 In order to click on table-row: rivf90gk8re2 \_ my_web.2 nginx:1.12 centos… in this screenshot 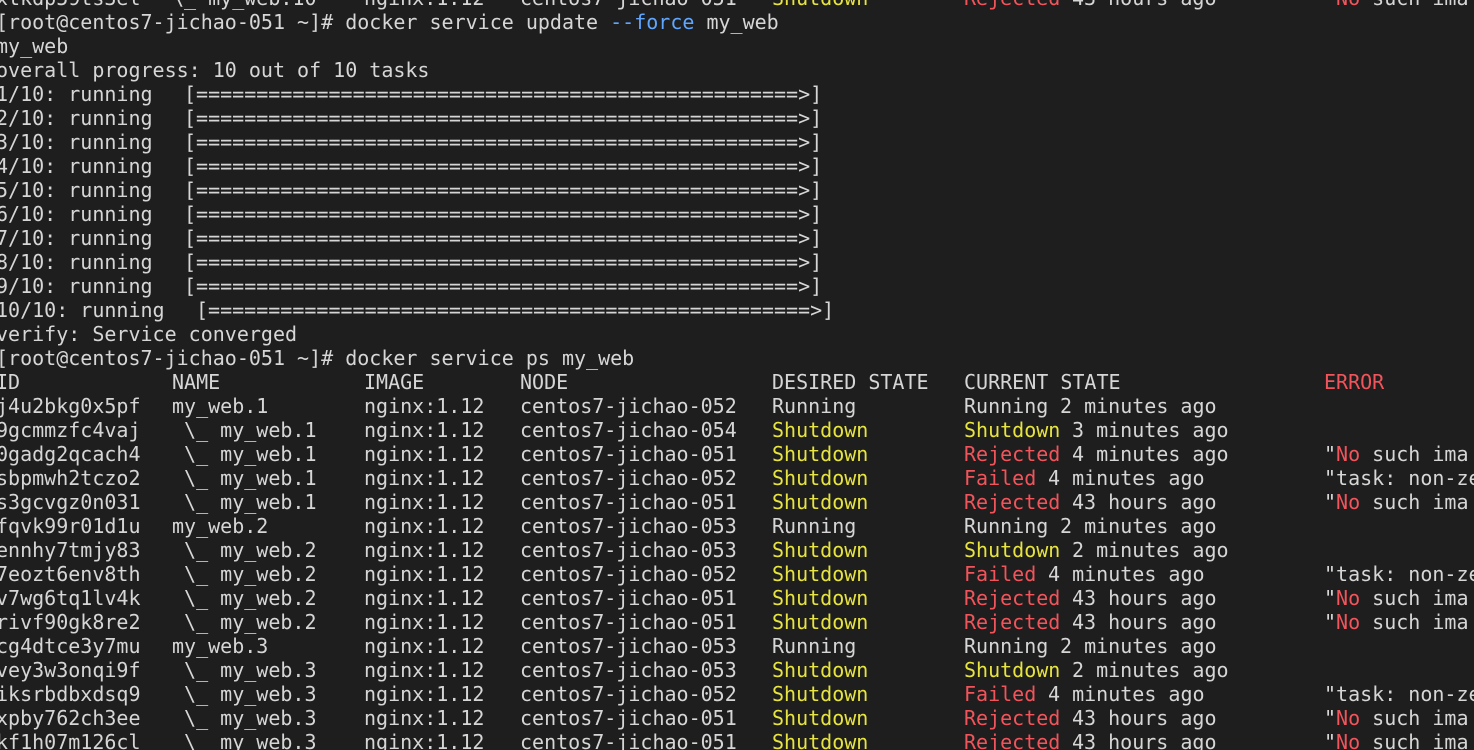, I will do `click(737, 622)`.